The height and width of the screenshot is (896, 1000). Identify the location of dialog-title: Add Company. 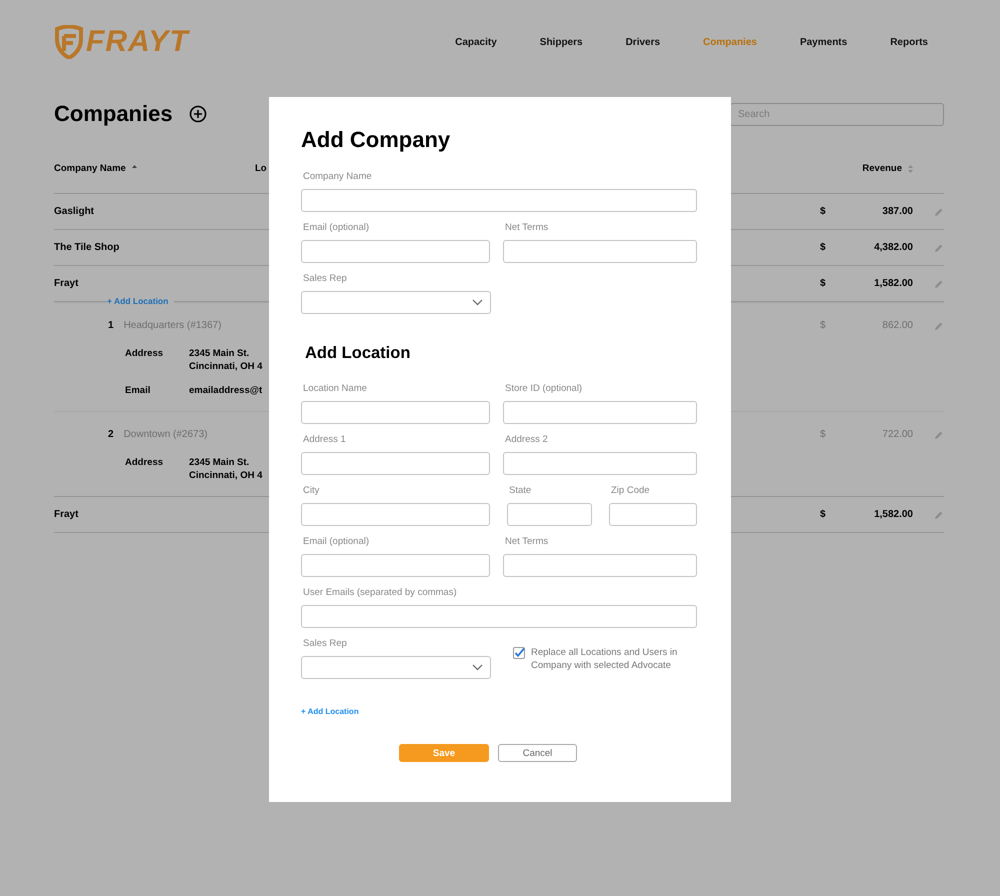
(376, 140).